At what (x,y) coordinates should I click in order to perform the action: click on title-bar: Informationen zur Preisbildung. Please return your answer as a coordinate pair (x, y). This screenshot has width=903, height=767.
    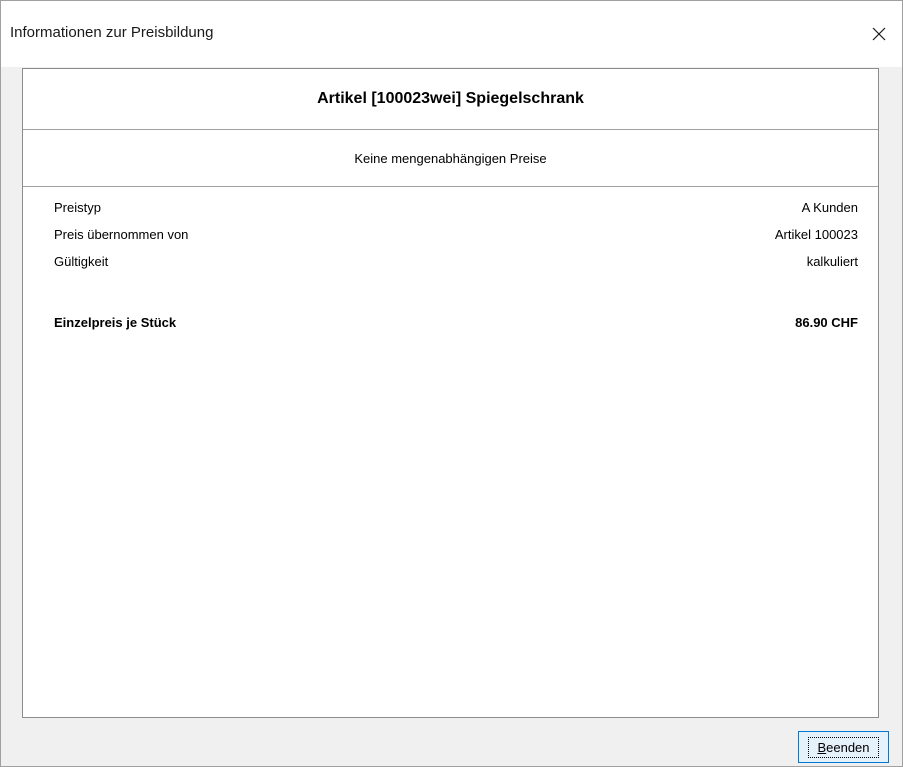
    Looking at the image, I should click on (451, 34).